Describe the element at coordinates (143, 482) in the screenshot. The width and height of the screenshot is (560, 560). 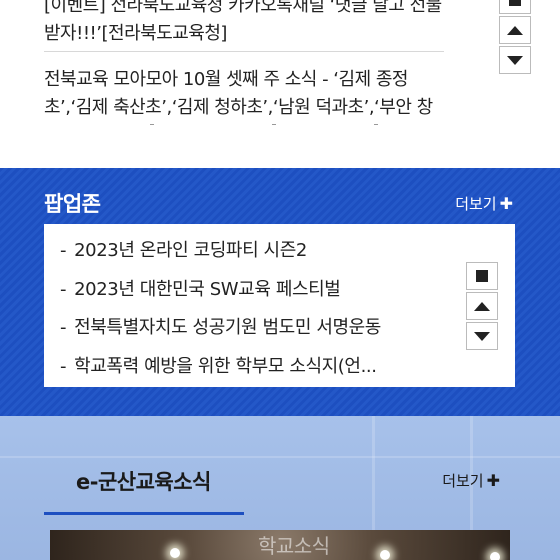
I see `gunsan-news-title: e-군산교육소식` at that location.